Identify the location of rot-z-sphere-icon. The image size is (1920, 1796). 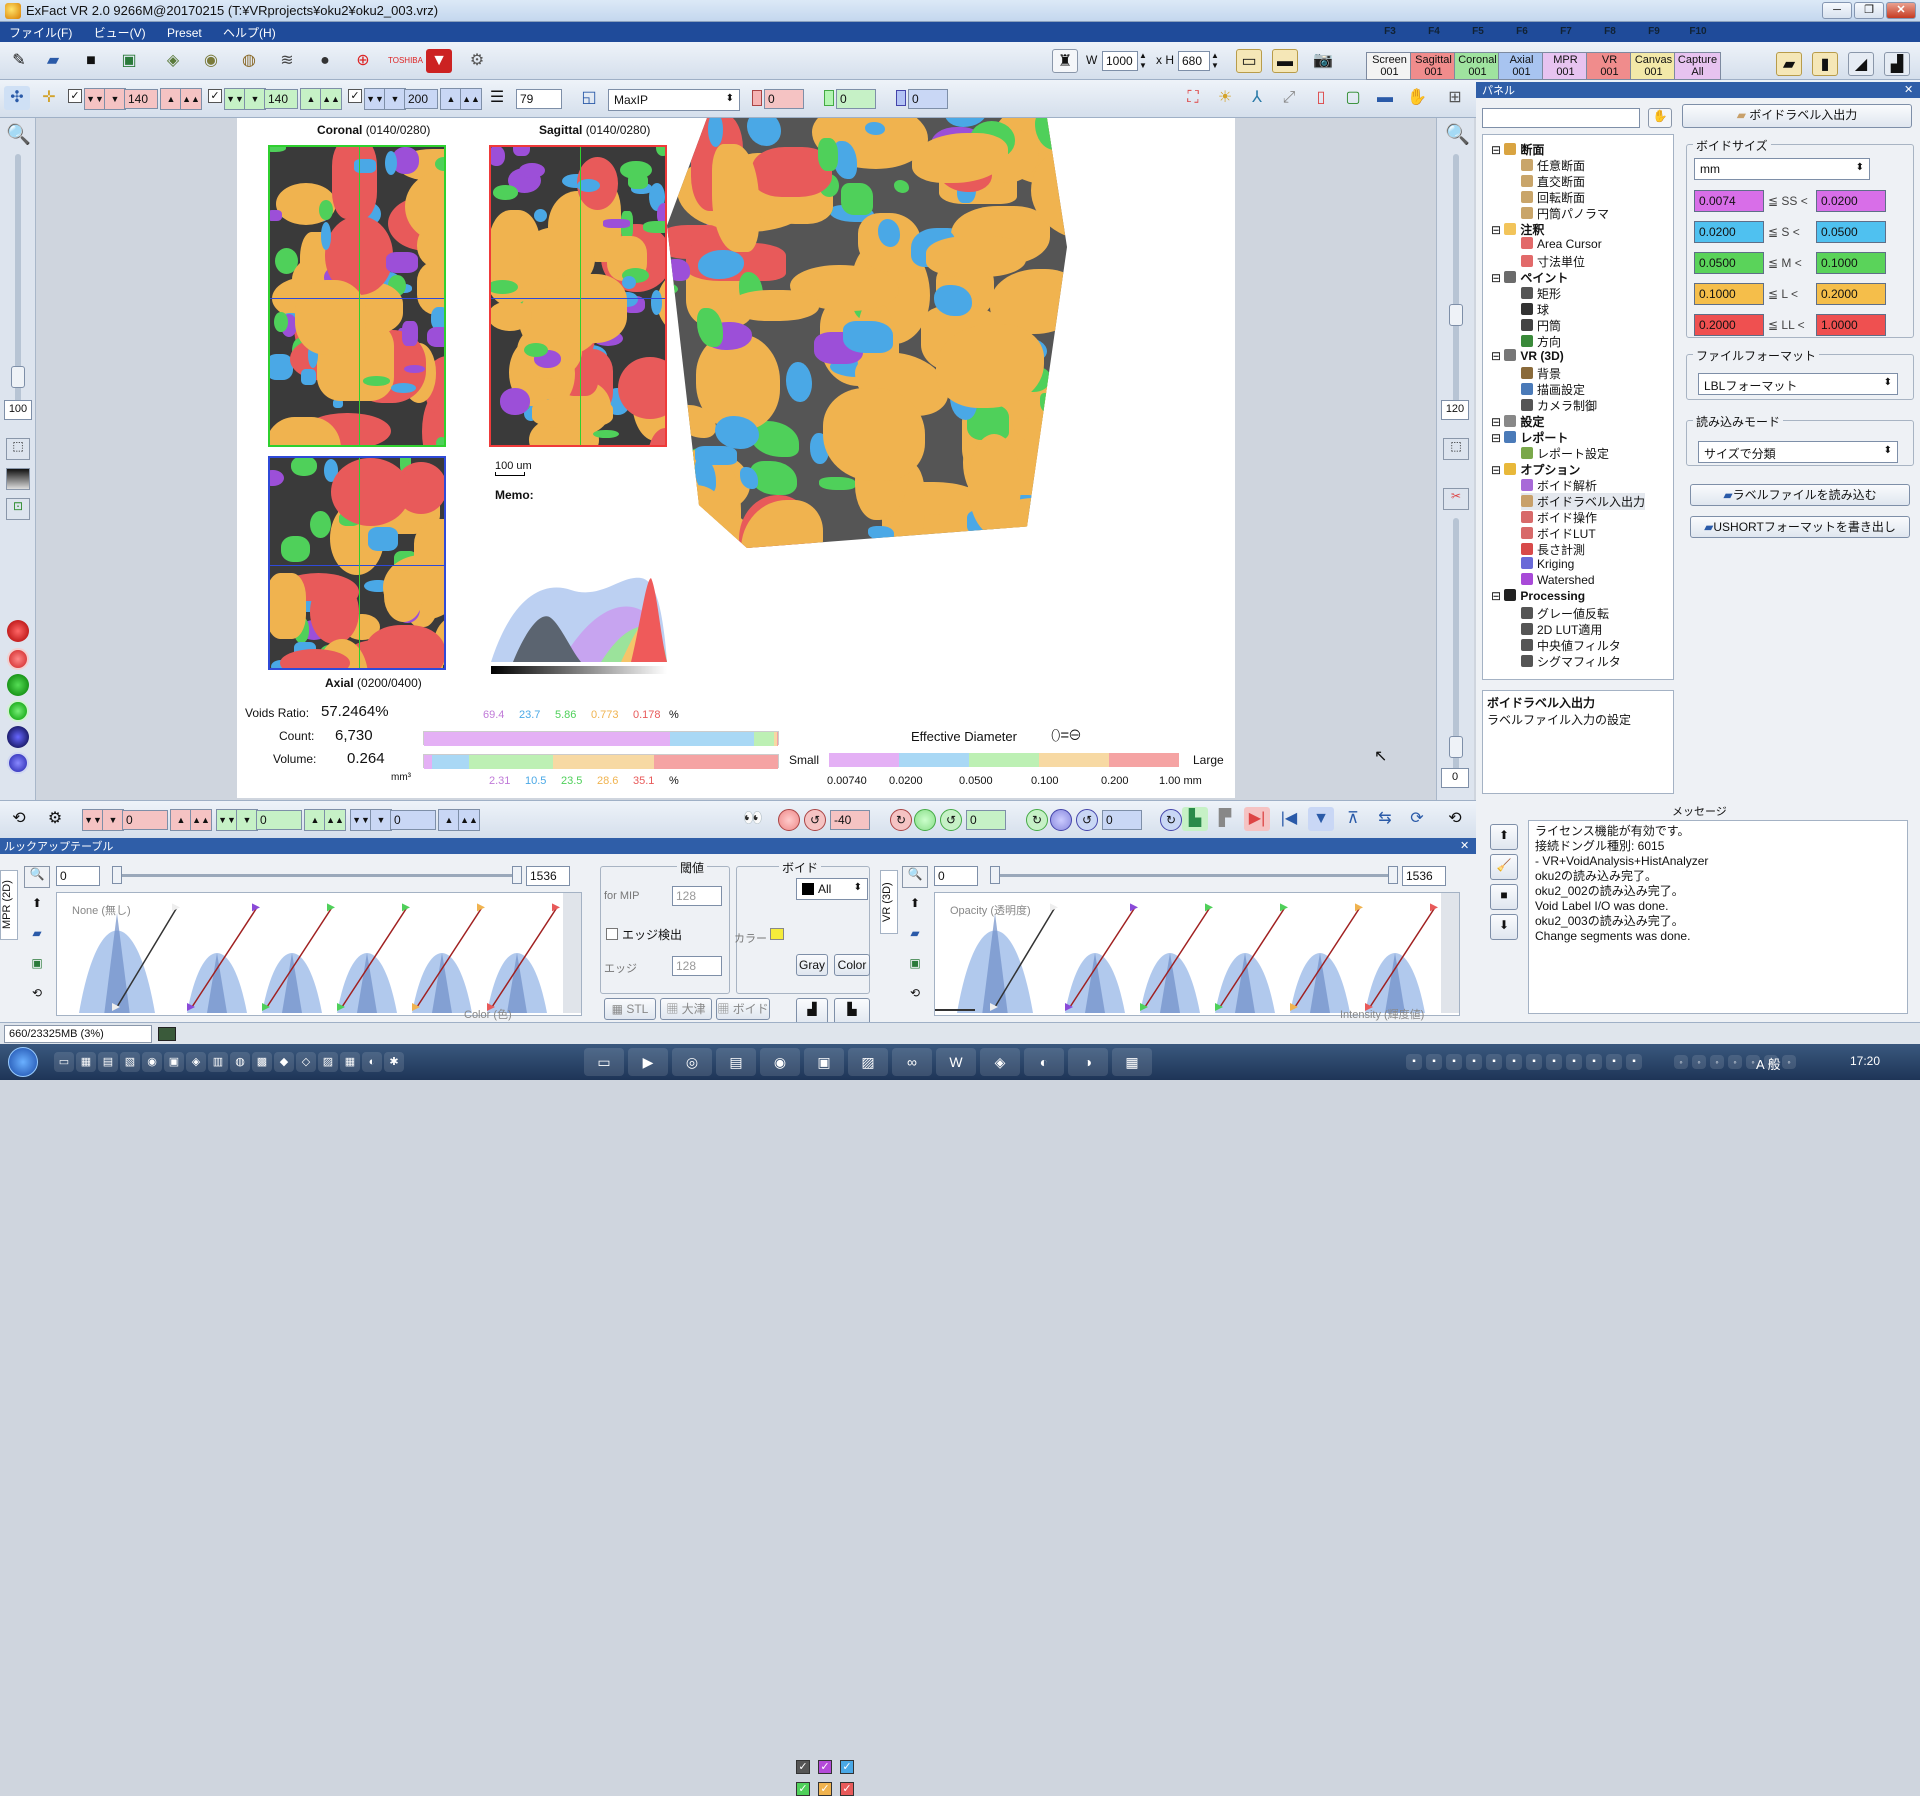
(1061, 820).